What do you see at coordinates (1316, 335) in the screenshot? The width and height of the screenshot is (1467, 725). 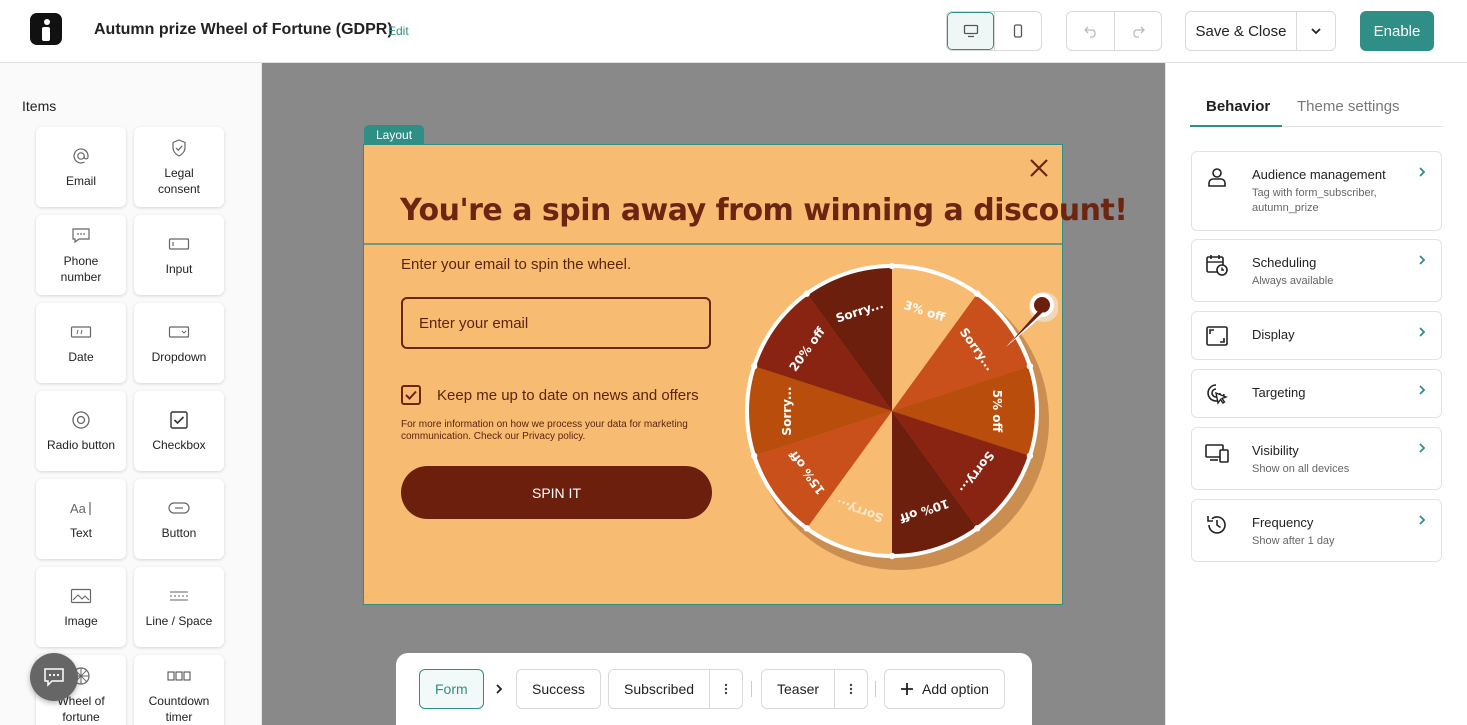 I see `setting-display: Display` at bounding box center [1316, 335].